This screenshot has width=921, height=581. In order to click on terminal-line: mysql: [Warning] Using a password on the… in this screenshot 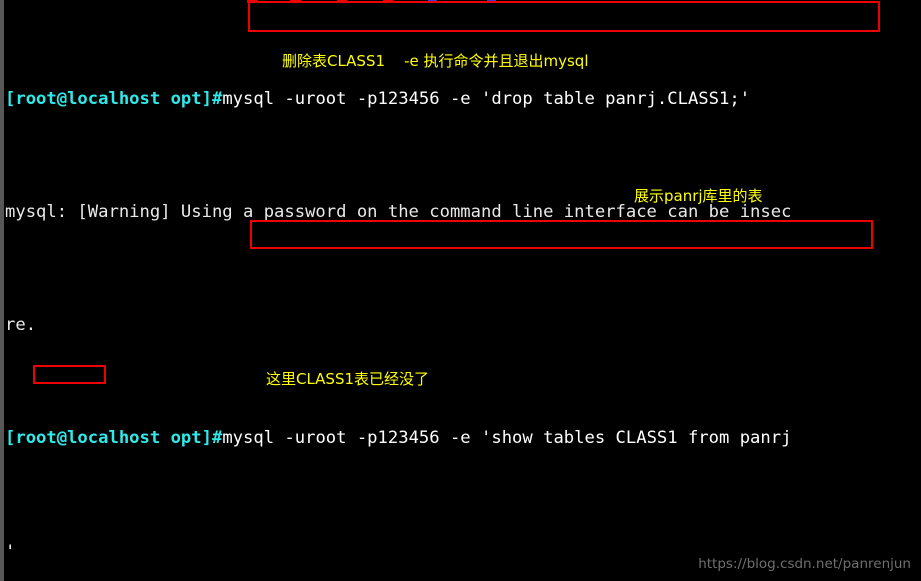, I will do `click(463, 212)`.